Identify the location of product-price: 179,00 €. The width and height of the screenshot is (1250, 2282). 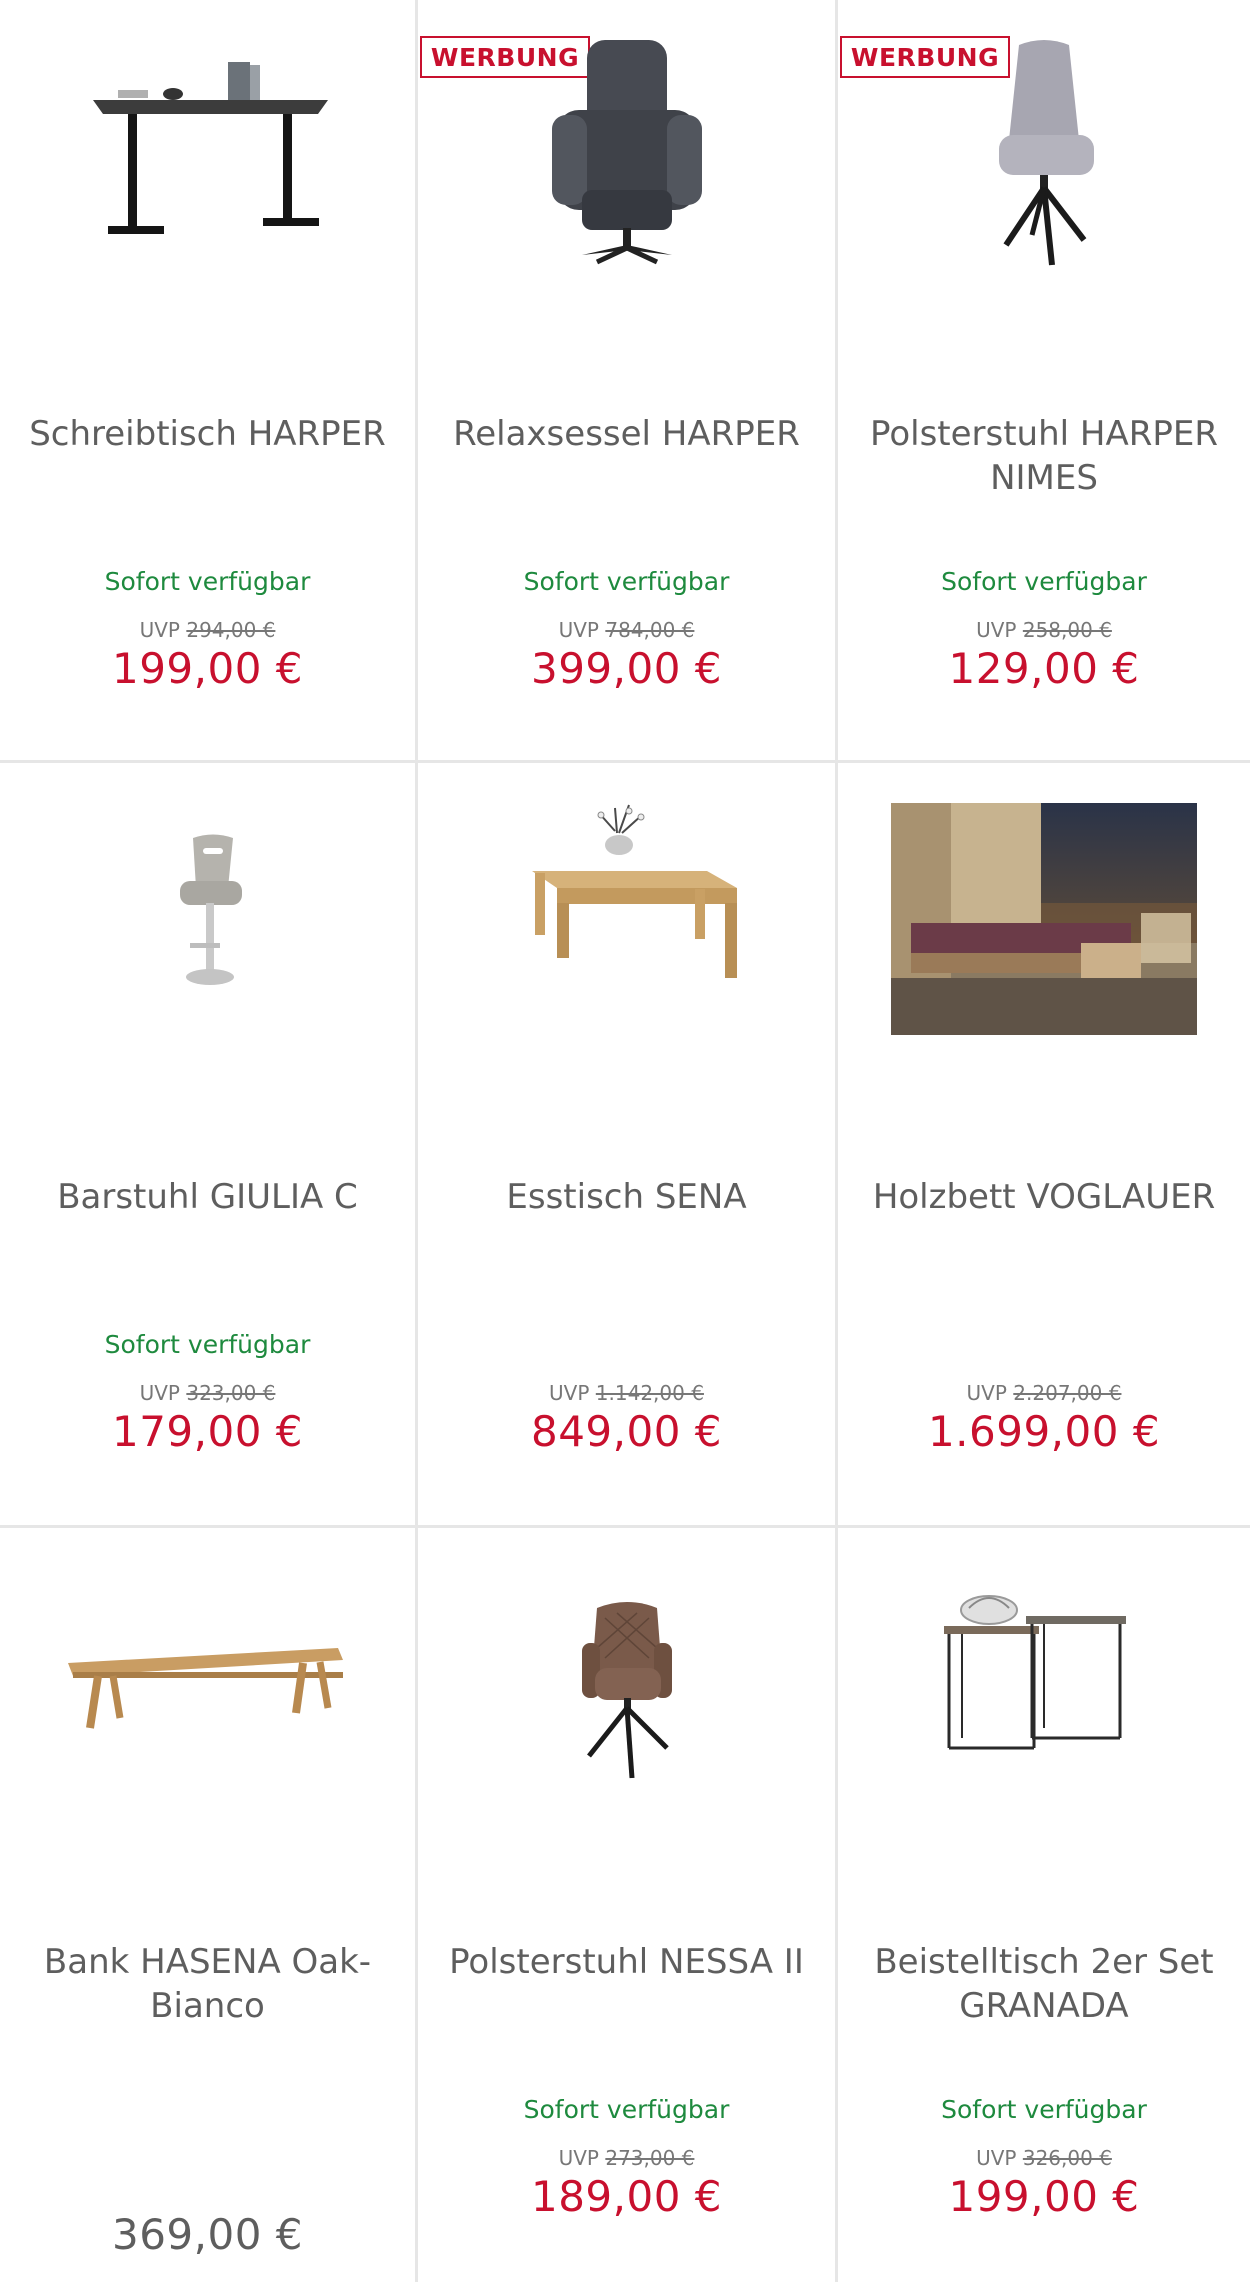
(207, 1431).